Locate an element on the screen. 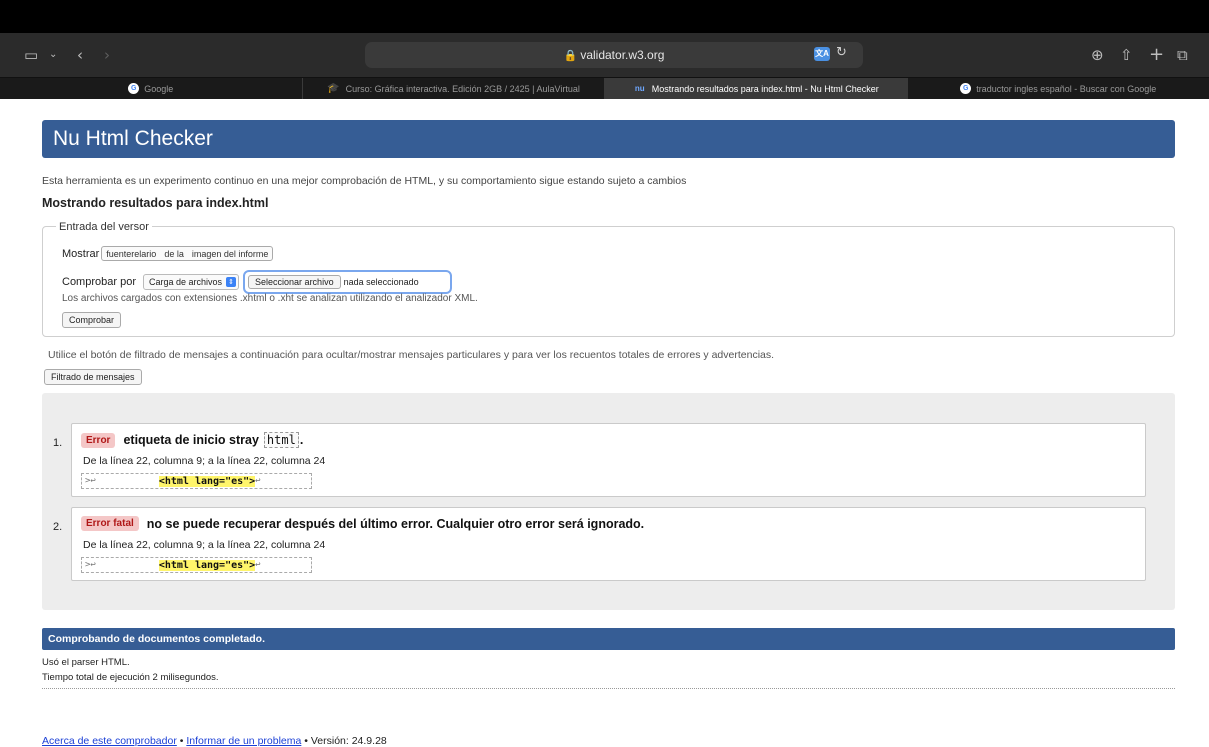 The width and height of the screenshot is (1209, 747). tab-overview-icon: ⧉ is located at coordinates (1182, 55).